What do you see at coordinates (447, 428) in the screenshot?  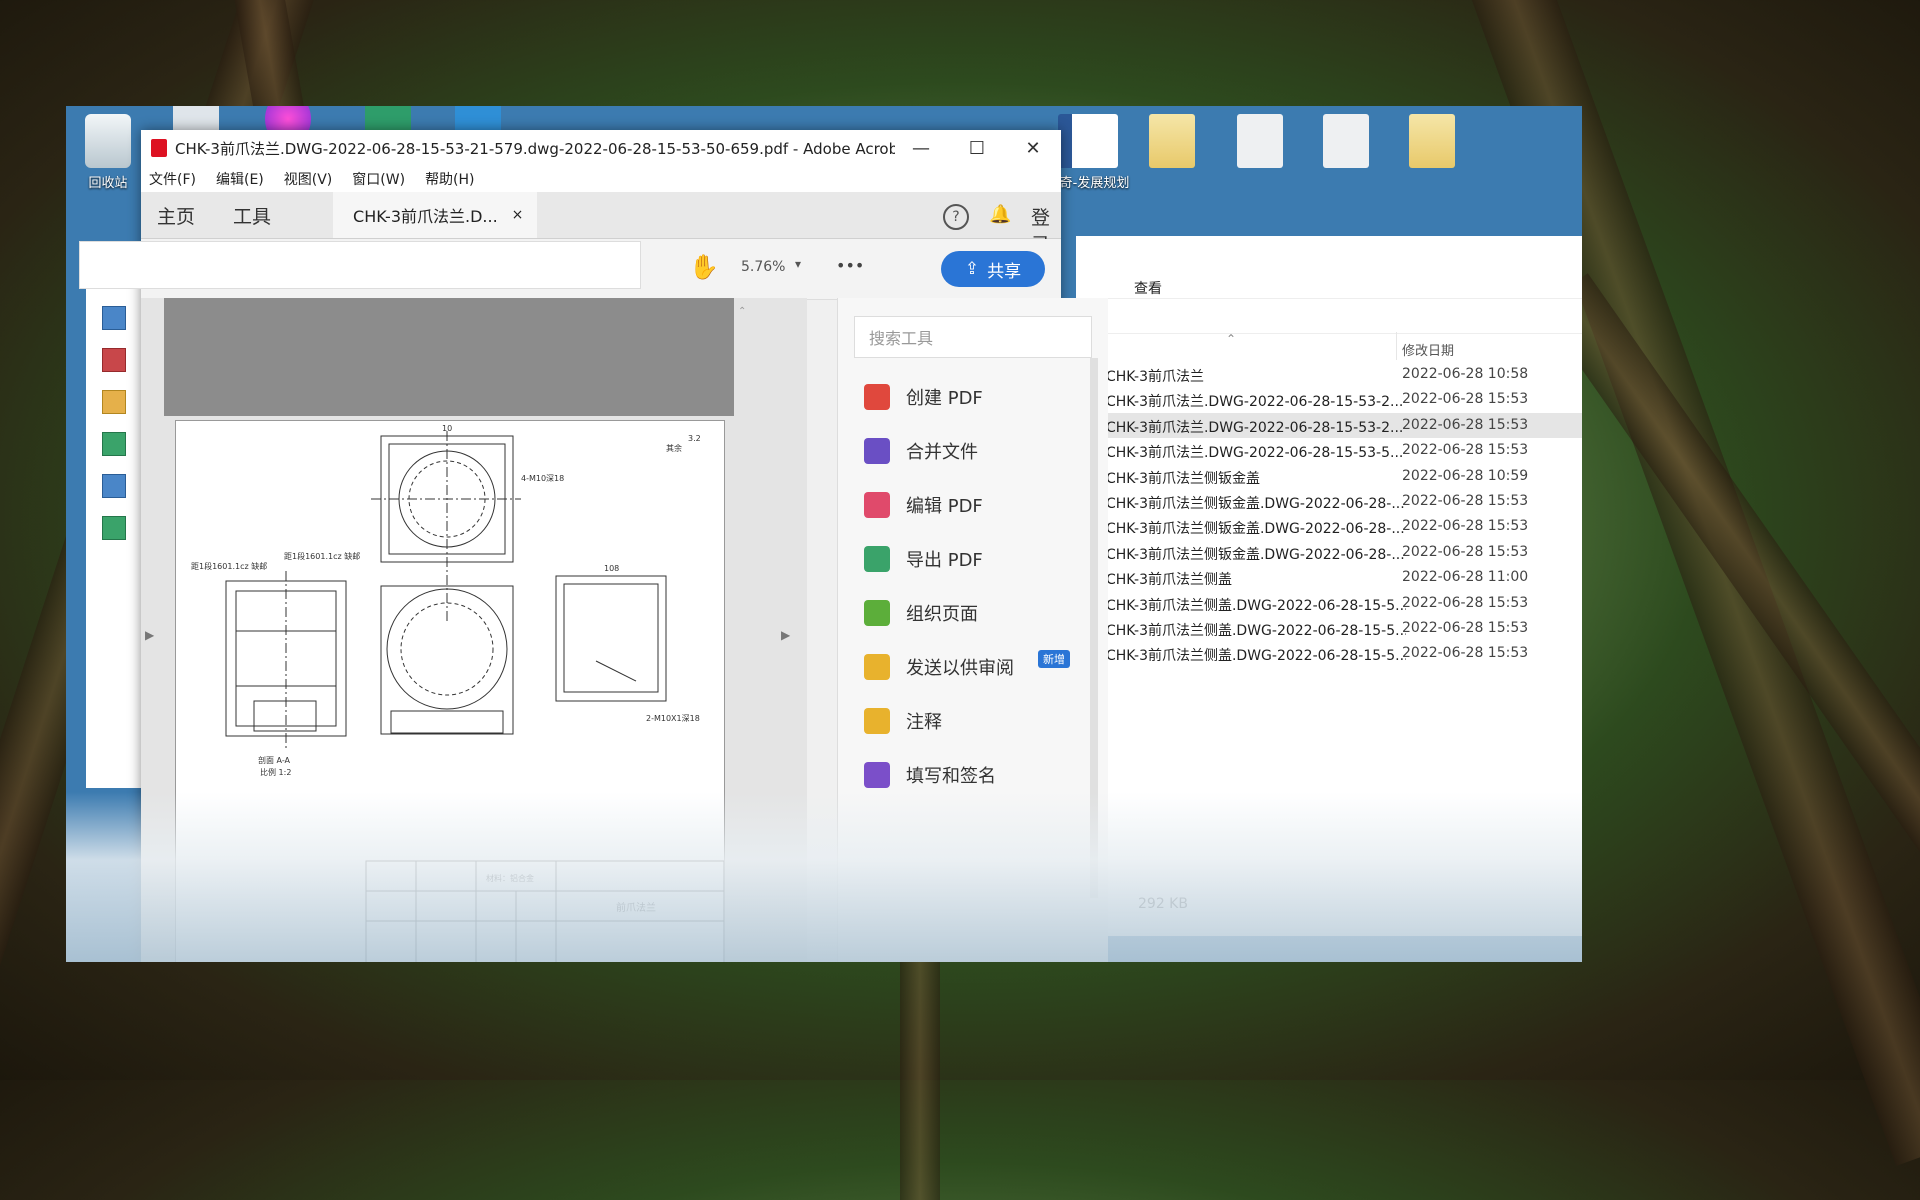 I see `dim-top: 10` at bounding box center [447, 428].